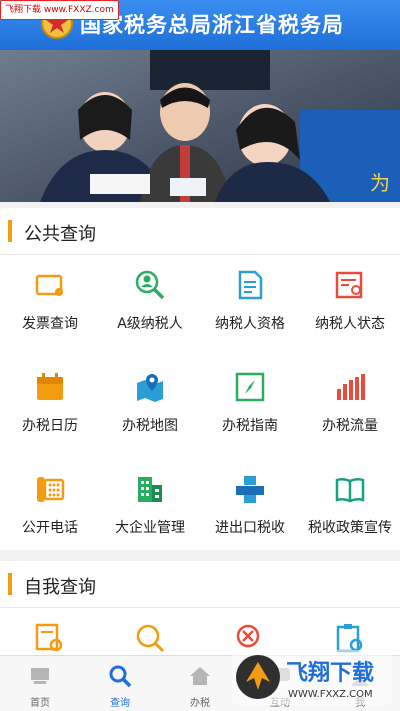  I want to click on grid-item-import-export-tax: 进出口税收, so click(250, 510).